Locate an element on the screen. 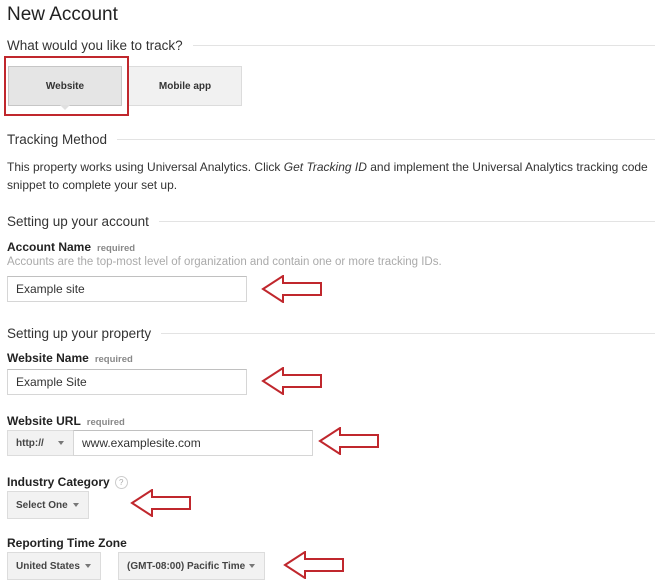  website-name-label: Website Name required is located at coordinates (70, 358).